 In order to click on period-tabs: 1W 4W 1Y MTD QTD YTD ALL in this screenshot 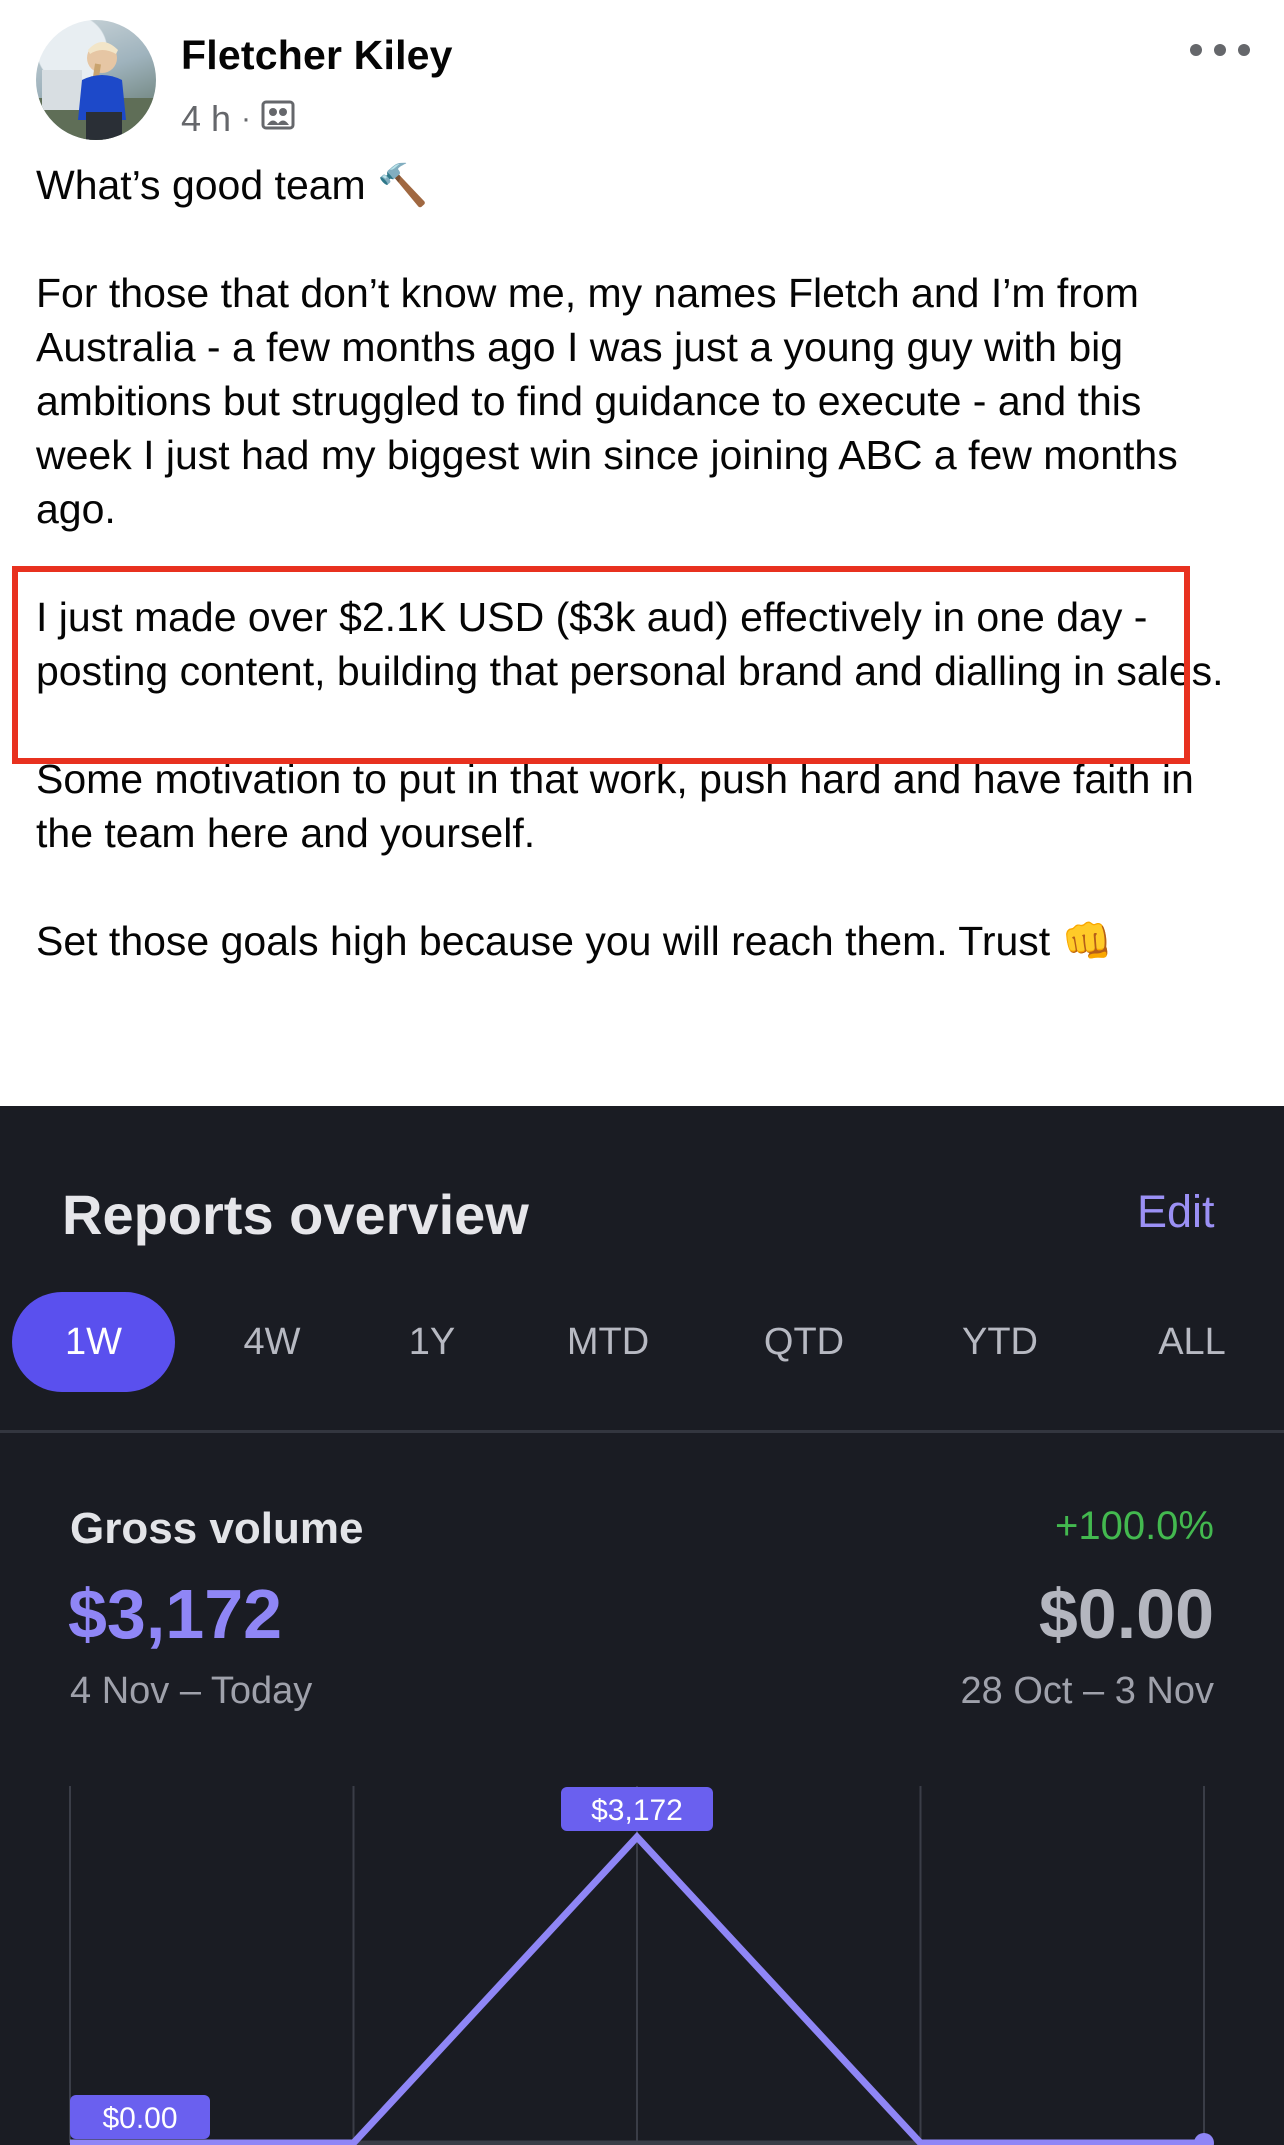, I will do `click(642, 1342)`.